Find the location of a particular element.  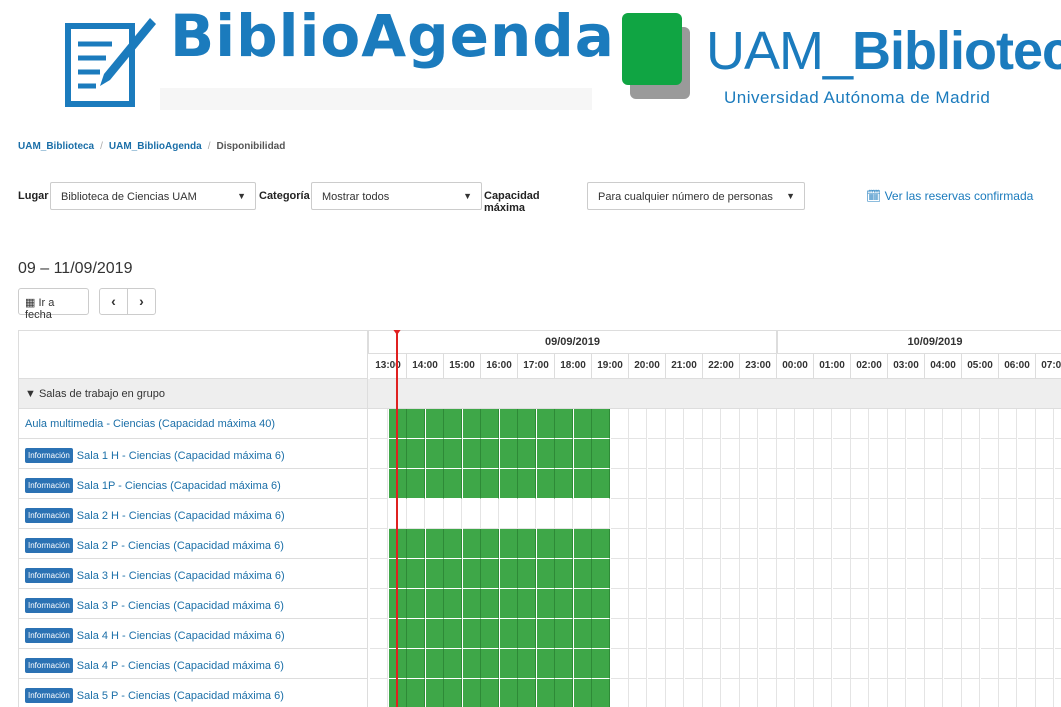

room-name-link: Sala 2 H - Ciencias (Capacidad máxima 6) is located at coordinates (181, 516).